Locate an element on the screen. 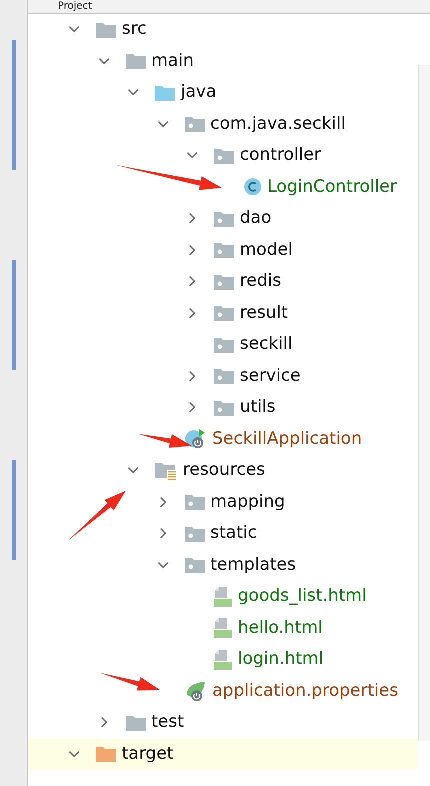  node-label: utils is located at coordinates (258, 407).